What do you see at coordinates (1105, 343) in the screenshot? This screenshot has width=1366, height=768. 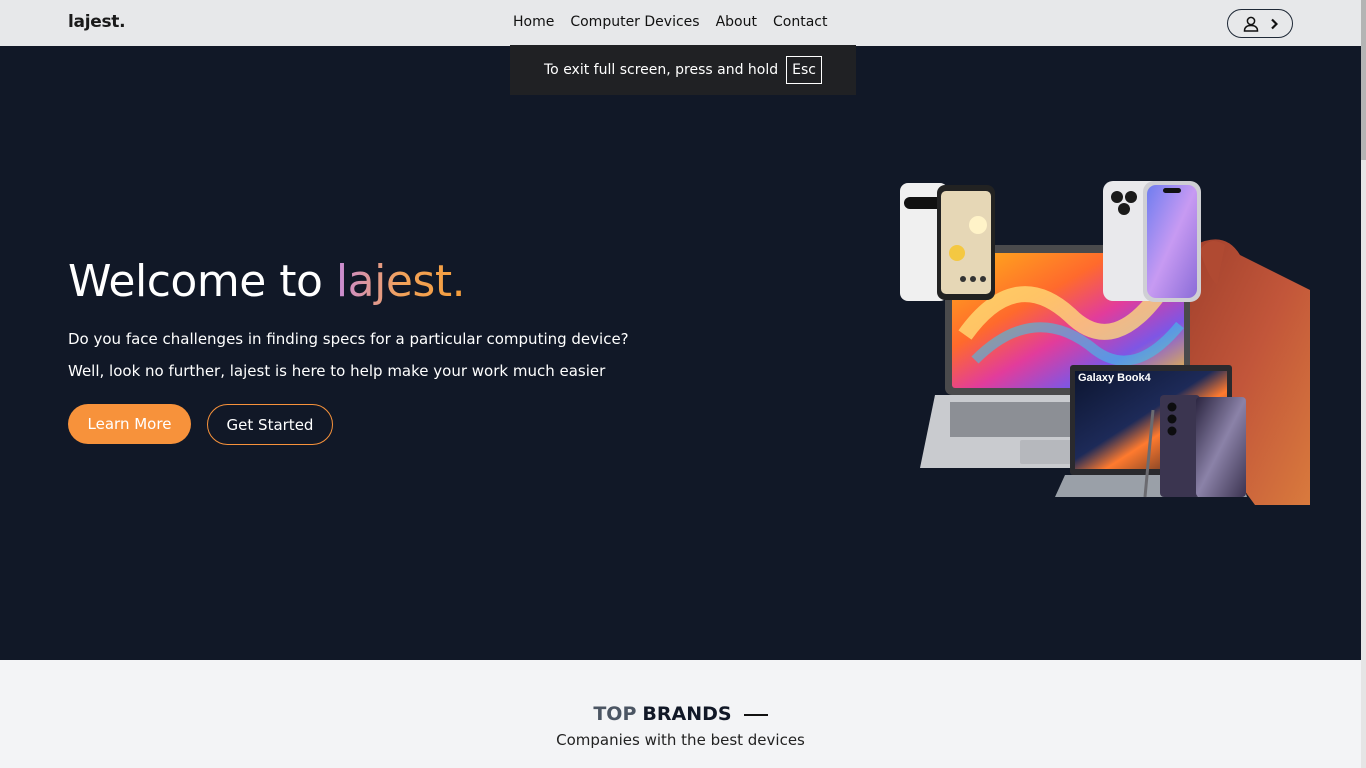 I see `devices-illustration: Galaxy Book4` at bounding box center [1105, 343].